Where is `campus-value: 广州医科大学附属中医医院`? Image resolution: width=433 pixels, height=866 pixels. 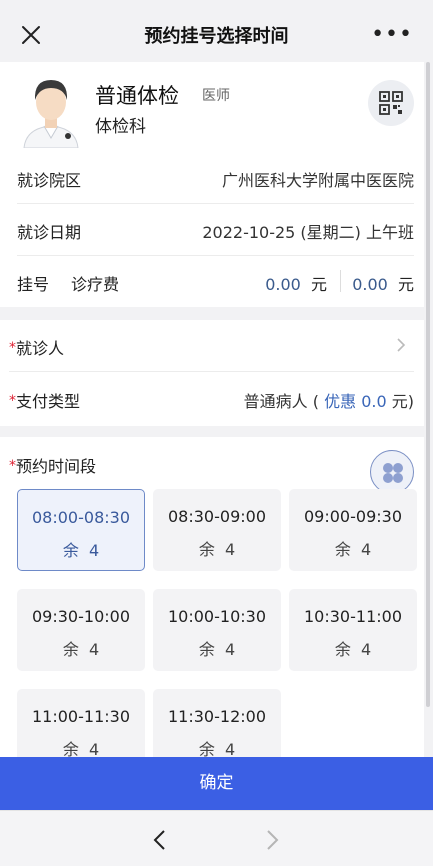 campus-value: 广州医科大学附属中医医院 is located at coordinates (317, 180).